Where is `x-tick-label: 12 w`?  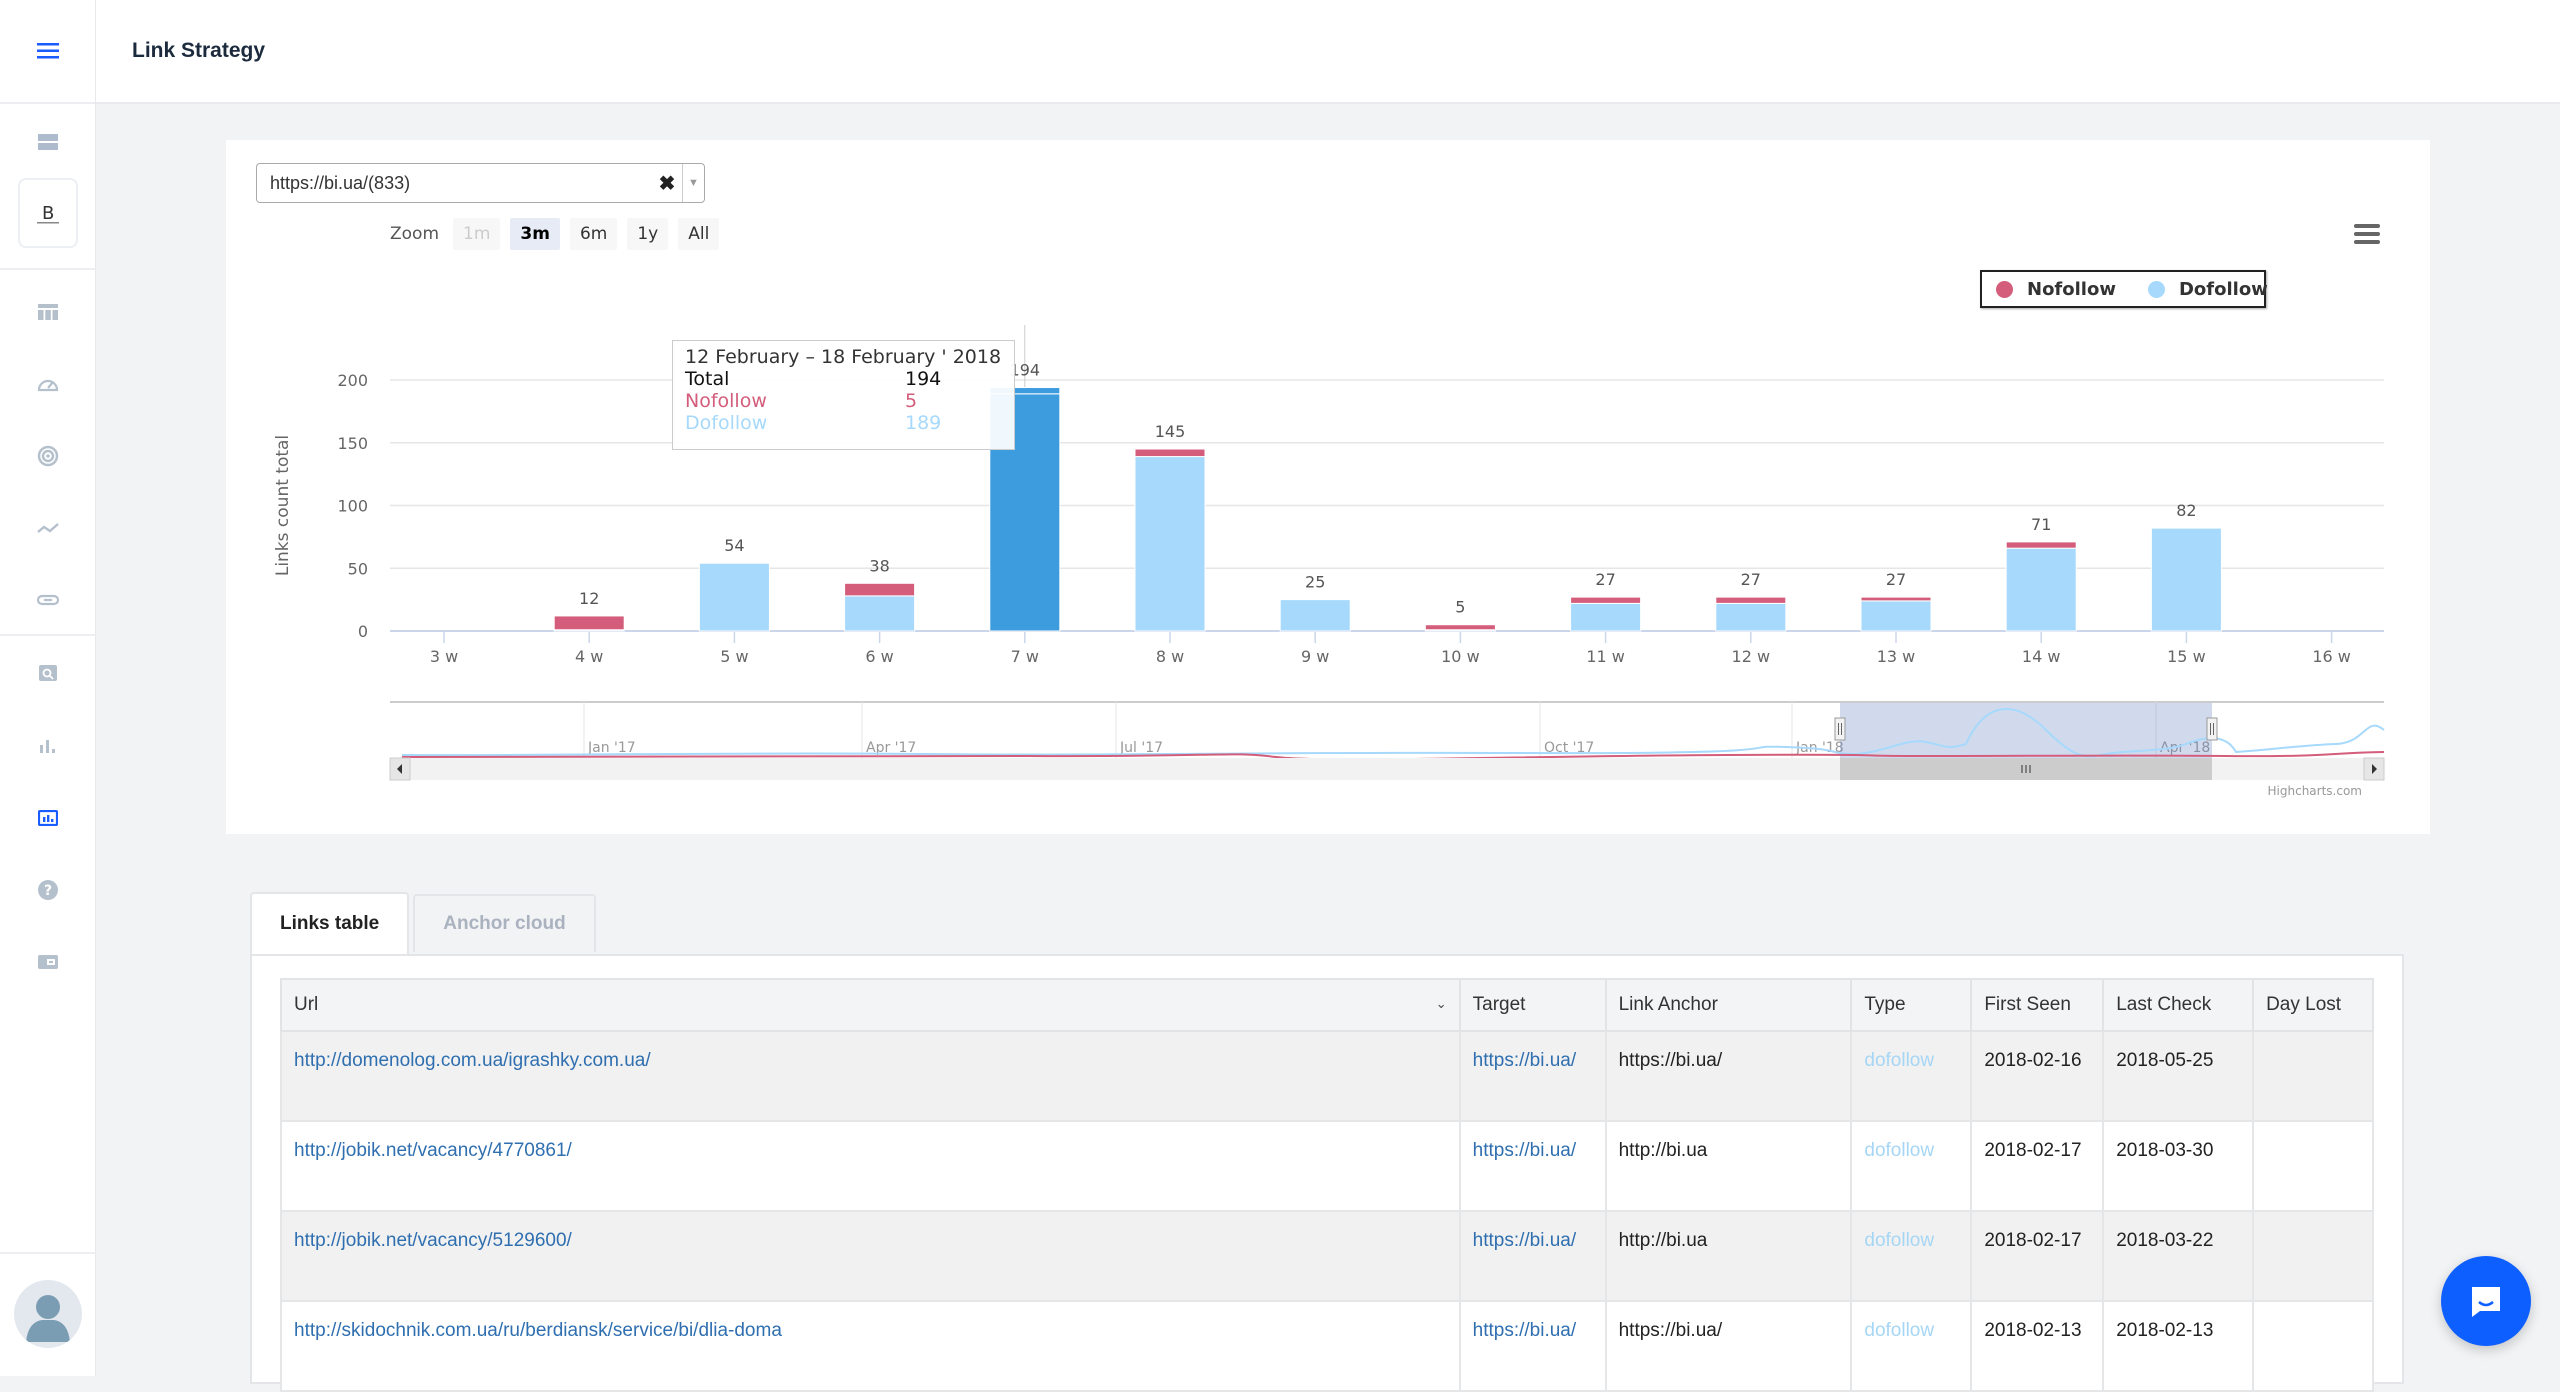 x-tick-label: 12 w is located at coordinates (1751, 656).